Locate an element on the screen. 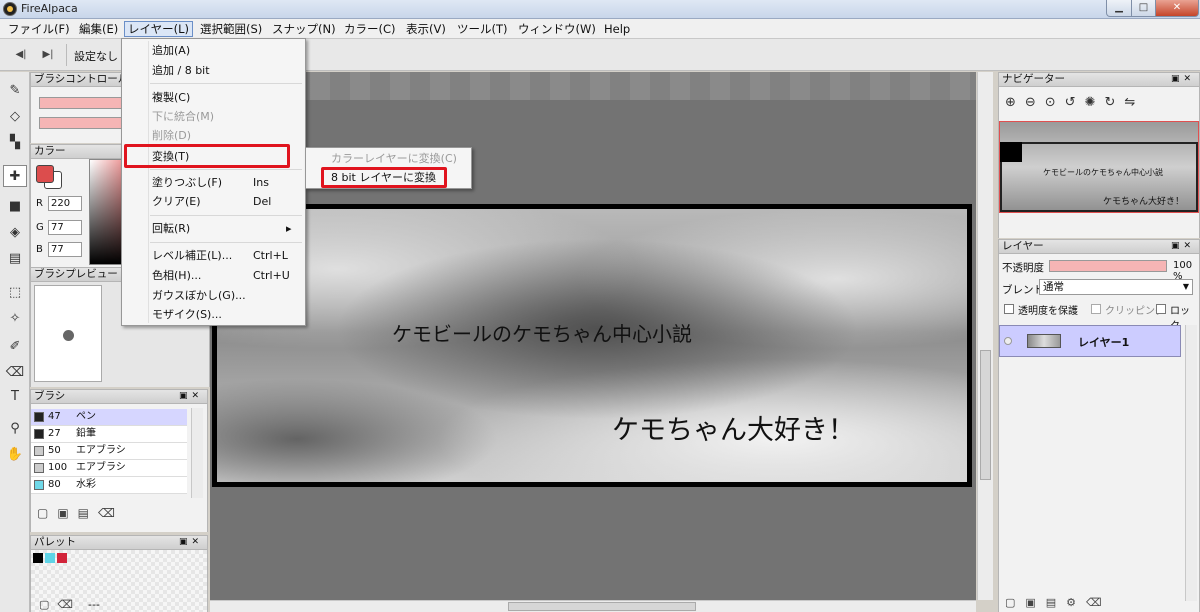 Image resolution: width=1200 pixels, height=612 pixels. brush-swatch is located at coordinates (39, 485).